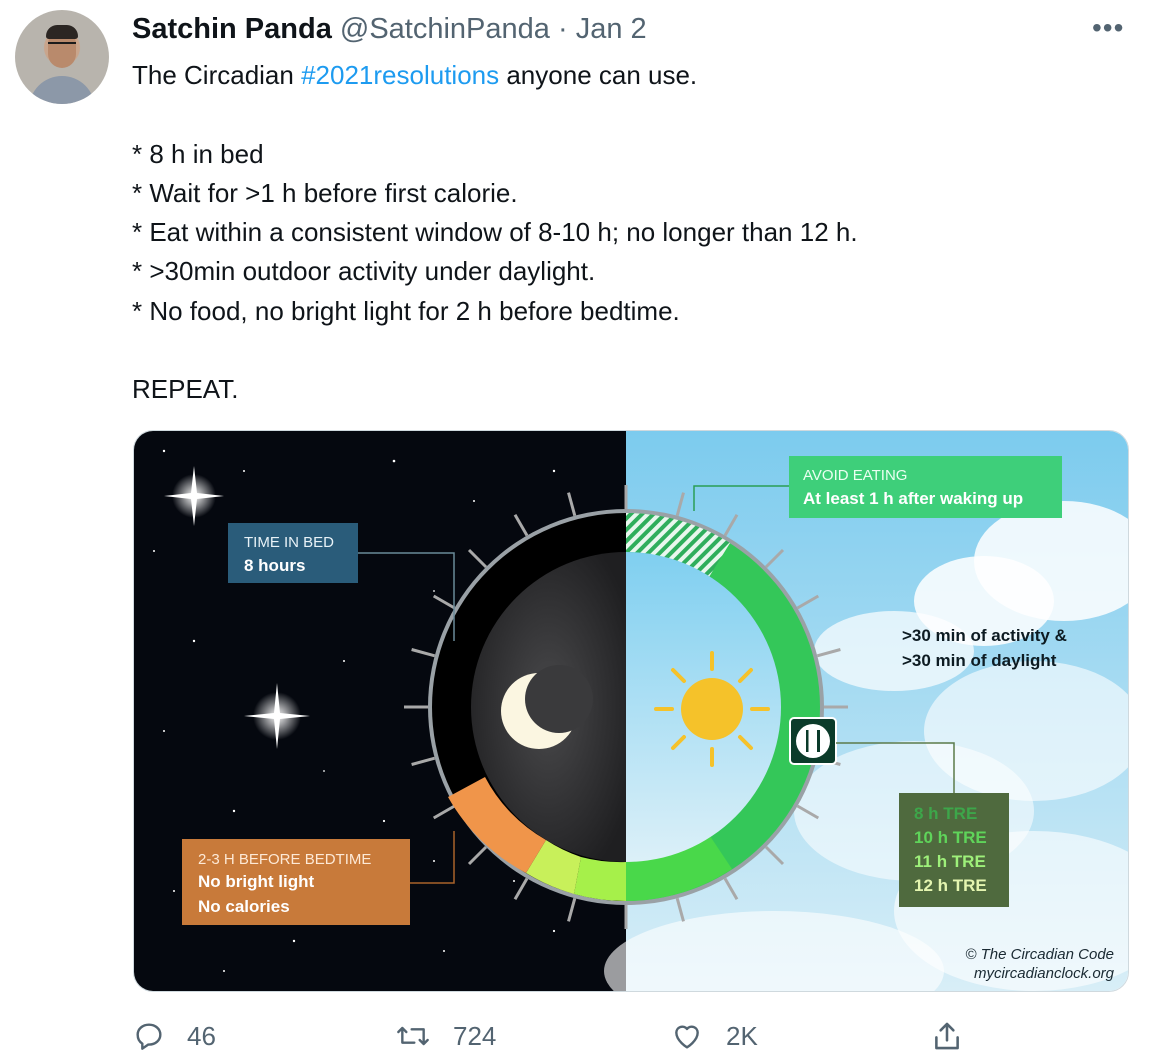 The width and height of the screenshot is (1150, 1064). I want to click on avoid-eating-title: AVOID EATING, so click(855, 475).